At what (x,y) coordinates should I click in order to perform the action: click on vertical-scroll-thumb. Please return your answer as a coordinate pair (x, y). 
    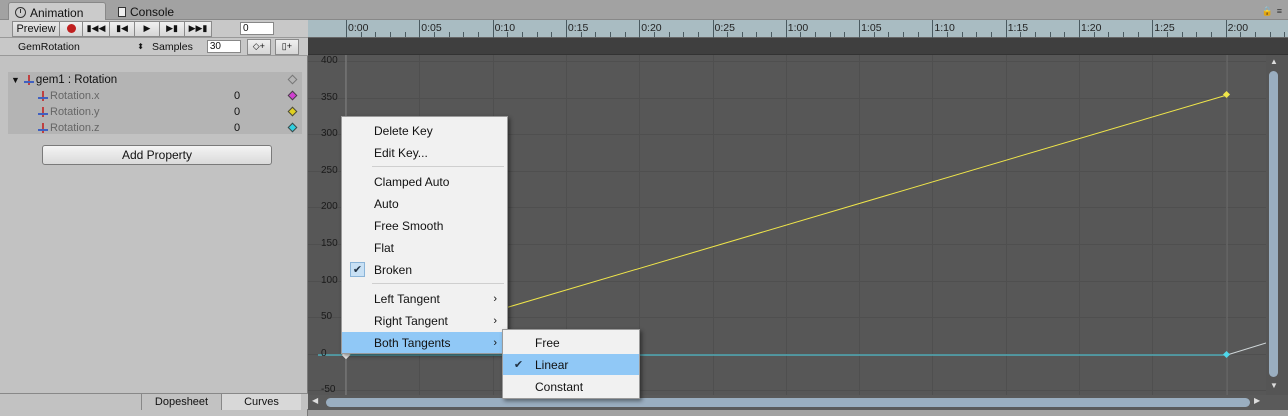
    Looking at the image, I should click on (1273, 224).